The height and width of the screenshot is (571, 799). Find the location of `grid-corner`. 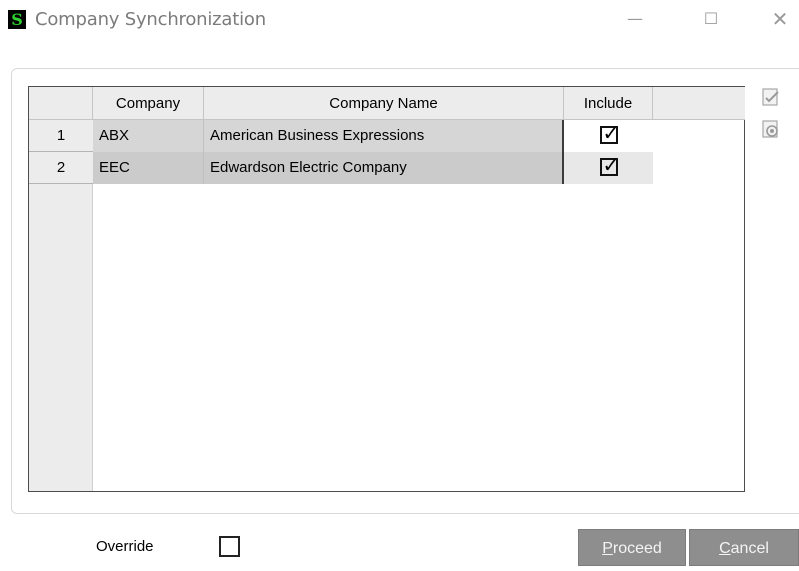

grid-corner is located at coordinates (61, 103).